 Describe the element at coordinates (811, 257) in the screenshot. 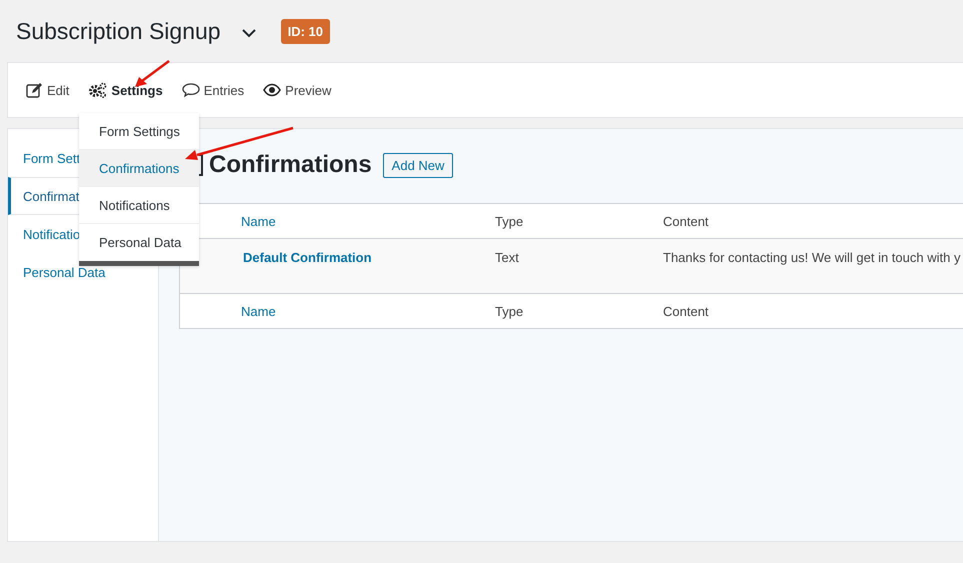

I see `table-cell: Thanks for contacting us! We will get in touch with y` at that location.